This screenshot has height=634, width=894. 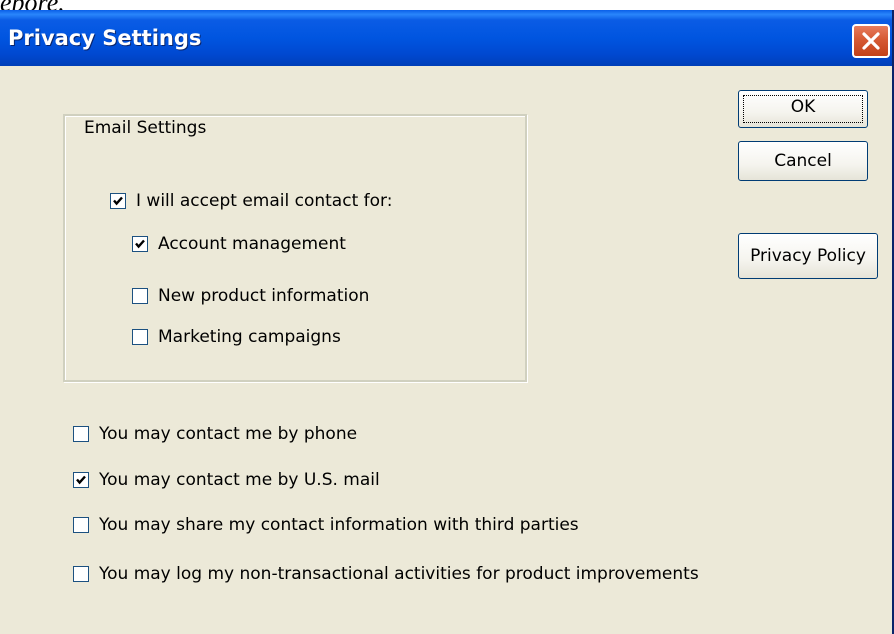 I want to click on close-icon, so click(x=871, y=41).